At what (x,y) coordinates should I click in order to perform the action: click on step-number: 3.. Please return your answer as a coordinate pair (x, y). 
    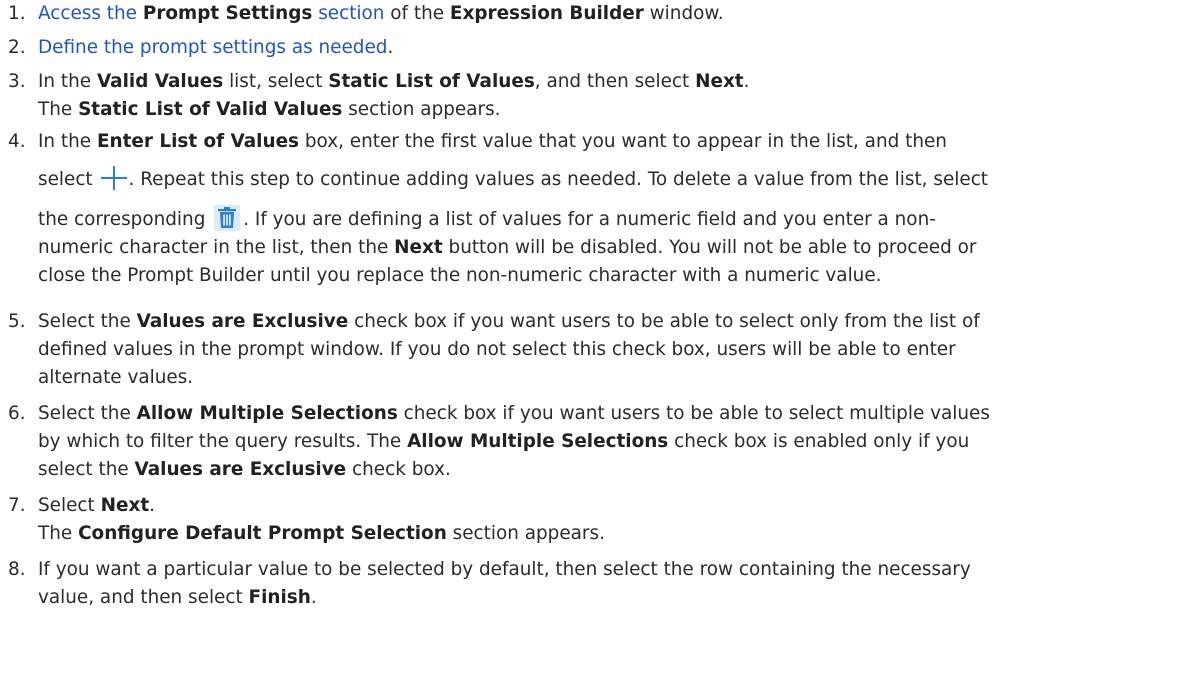
    Looking at the image, I should click on (17, 81).